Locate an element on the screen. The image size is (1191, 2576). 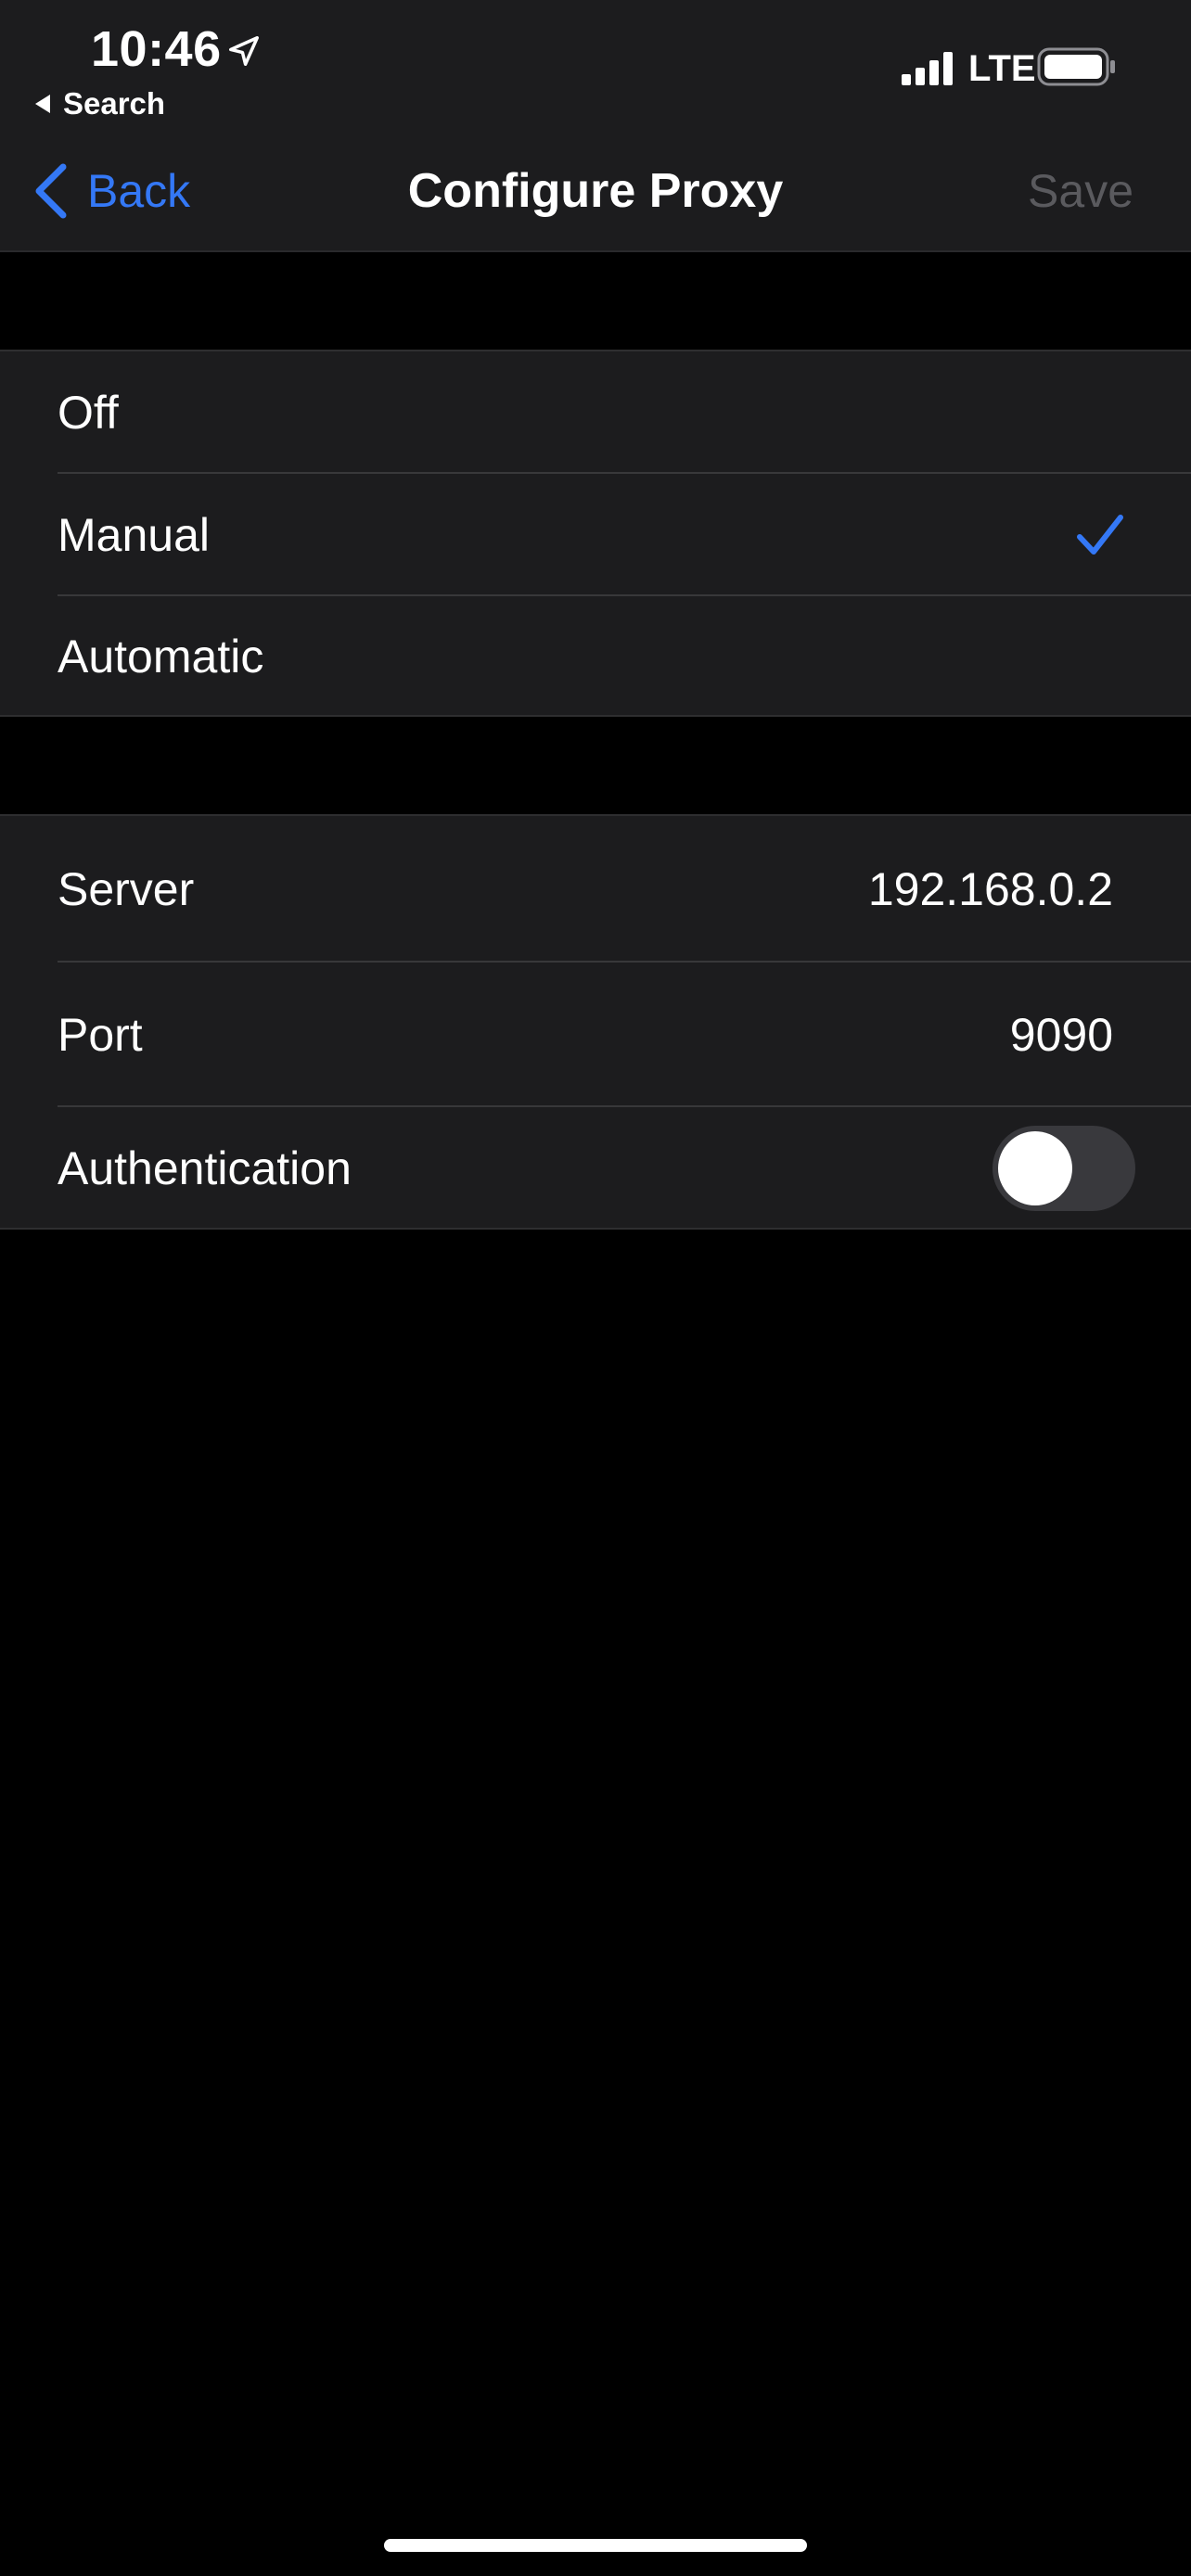
port-field: 9090 is located at coordinates (1061, 1035).